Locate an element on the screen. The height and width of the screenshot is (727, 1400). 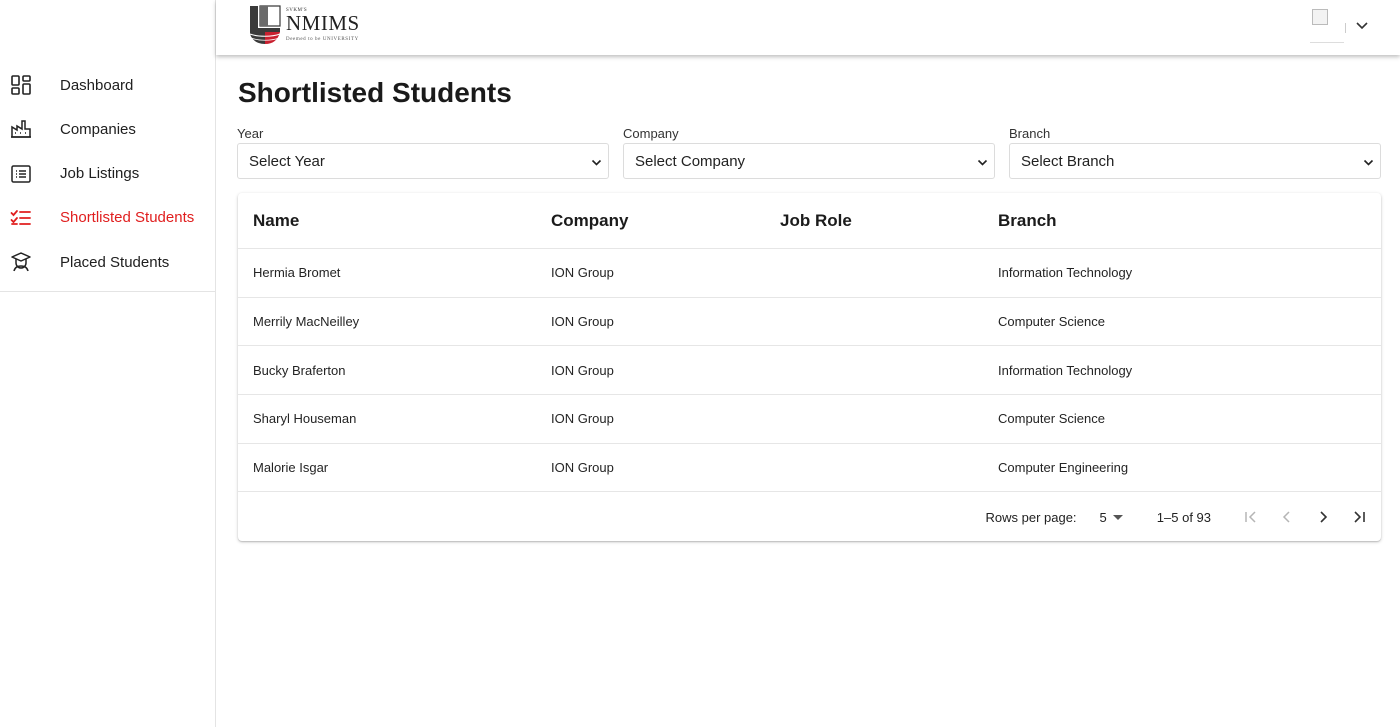
column-header-job-role: Job Role is located at coordinates (816, 220).